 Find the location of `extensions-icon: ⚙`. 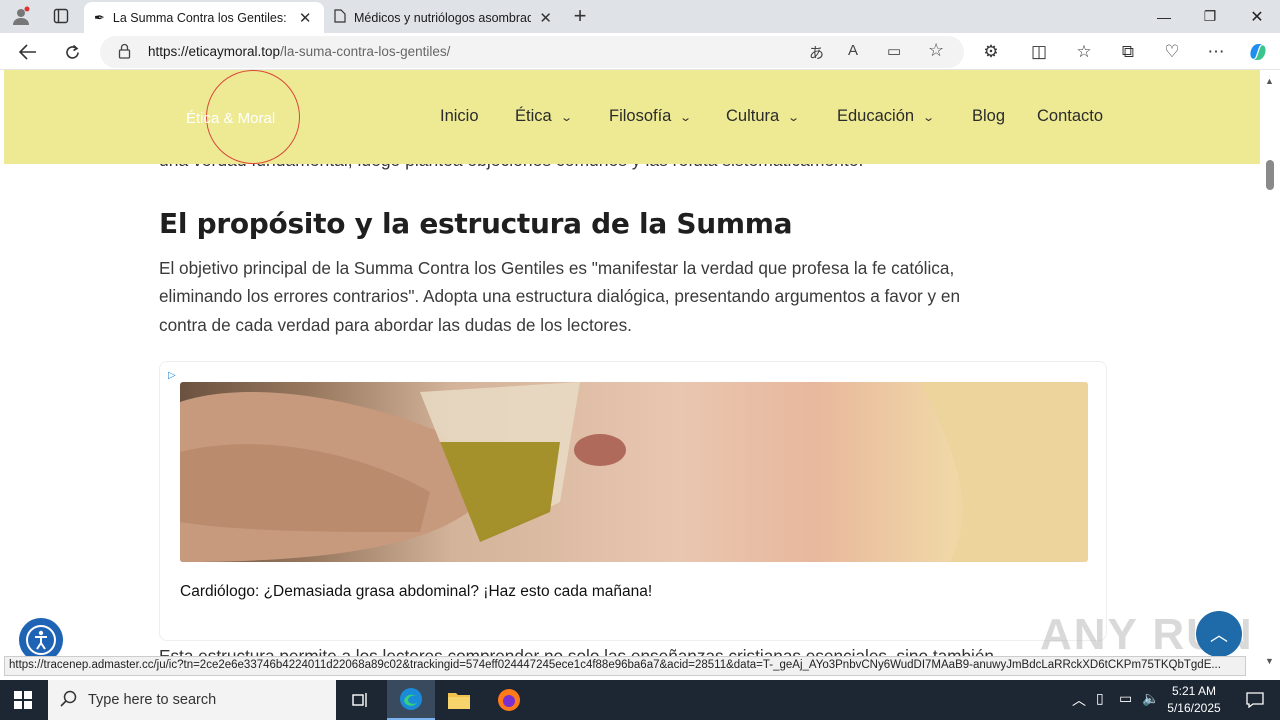

extensions-icon: ⚙ is located at coordinates (991, 52).